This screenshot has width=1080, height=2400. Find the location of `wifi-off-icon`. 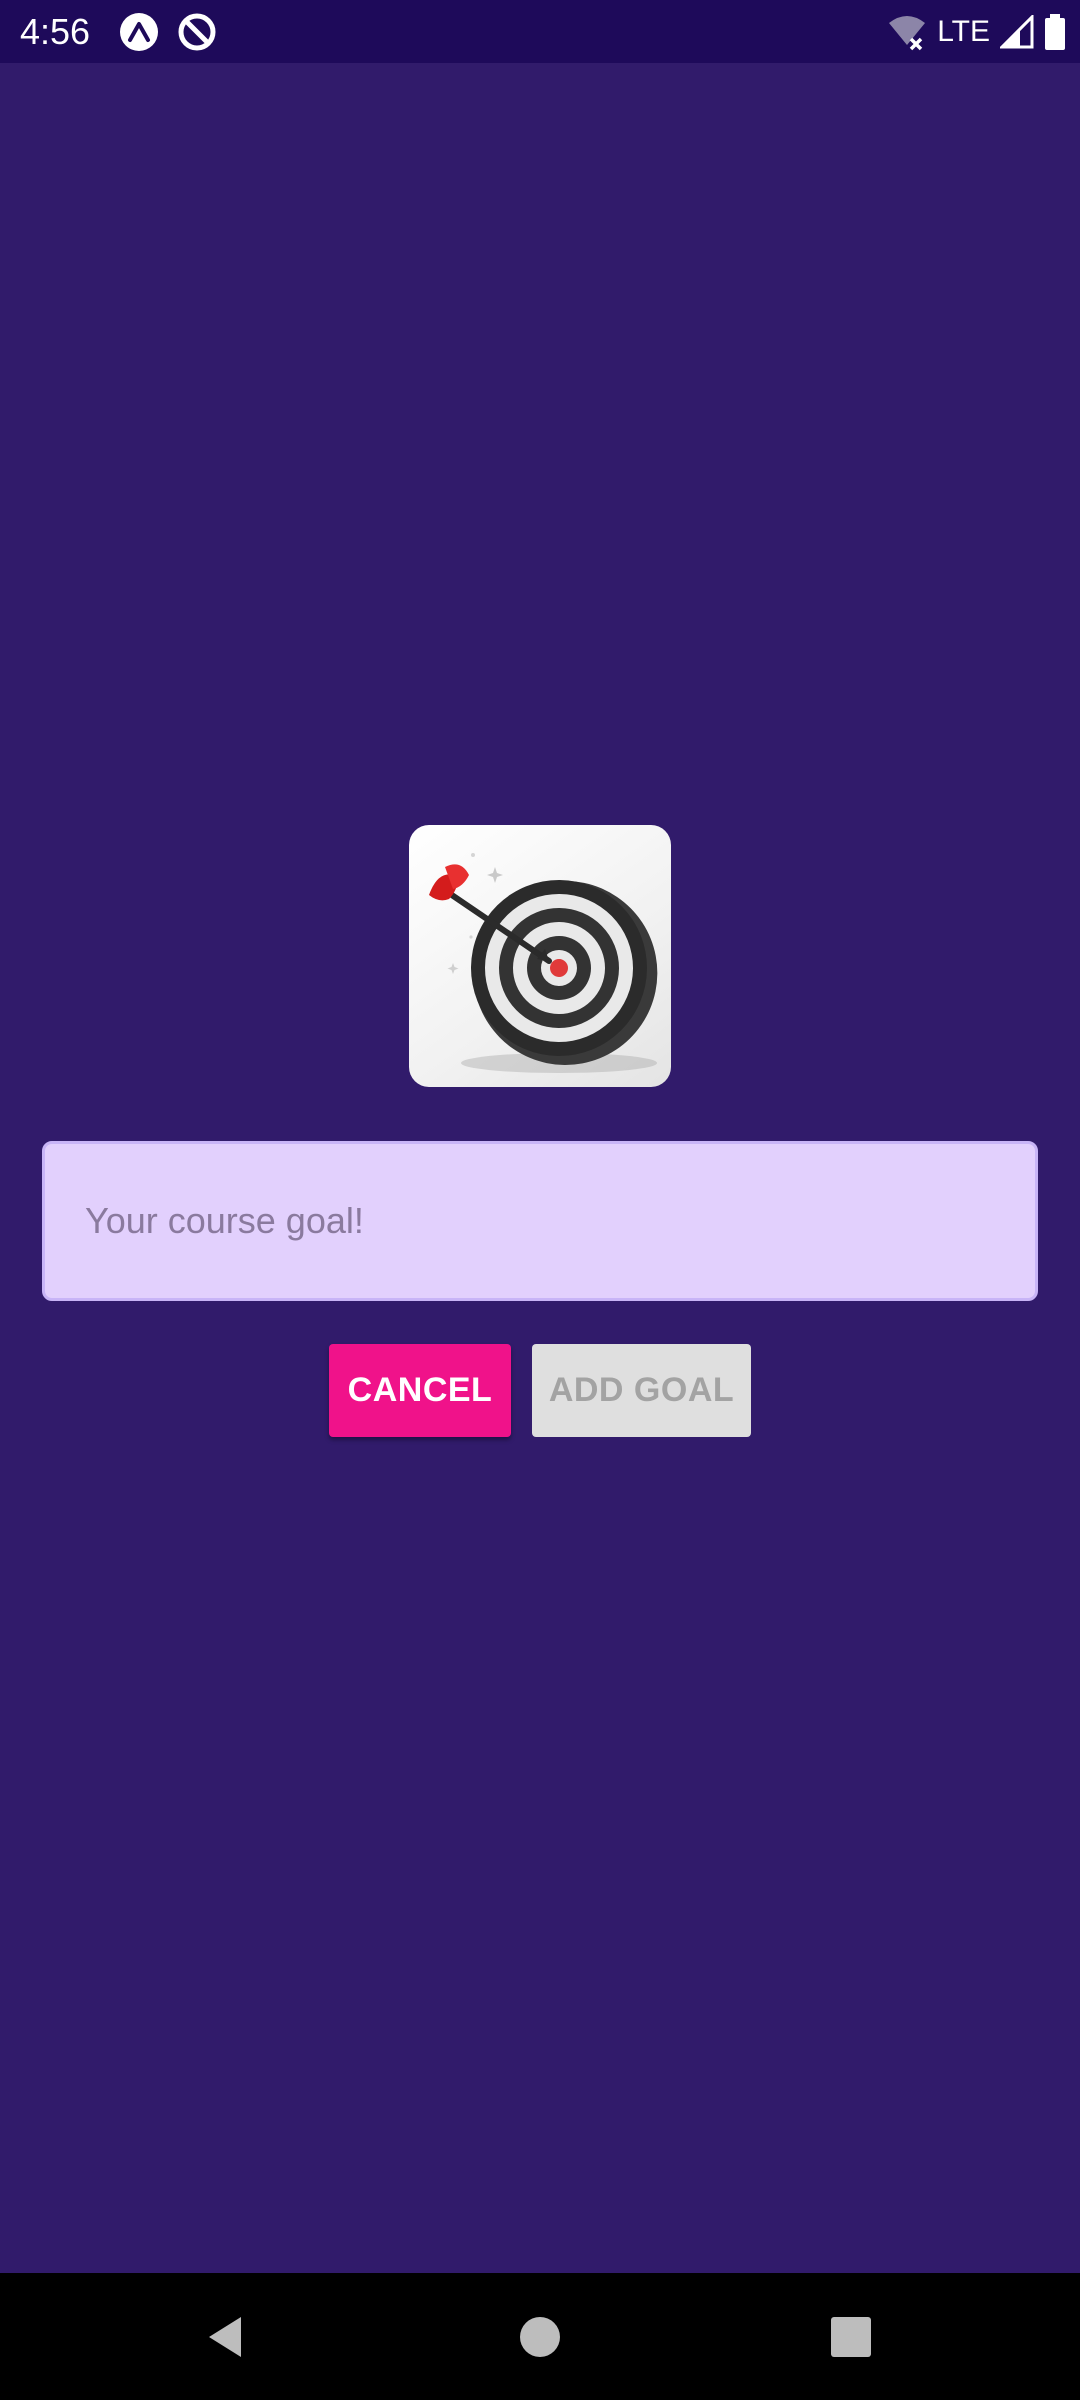

wifi-off-icon is located at coordinates (907, 33).